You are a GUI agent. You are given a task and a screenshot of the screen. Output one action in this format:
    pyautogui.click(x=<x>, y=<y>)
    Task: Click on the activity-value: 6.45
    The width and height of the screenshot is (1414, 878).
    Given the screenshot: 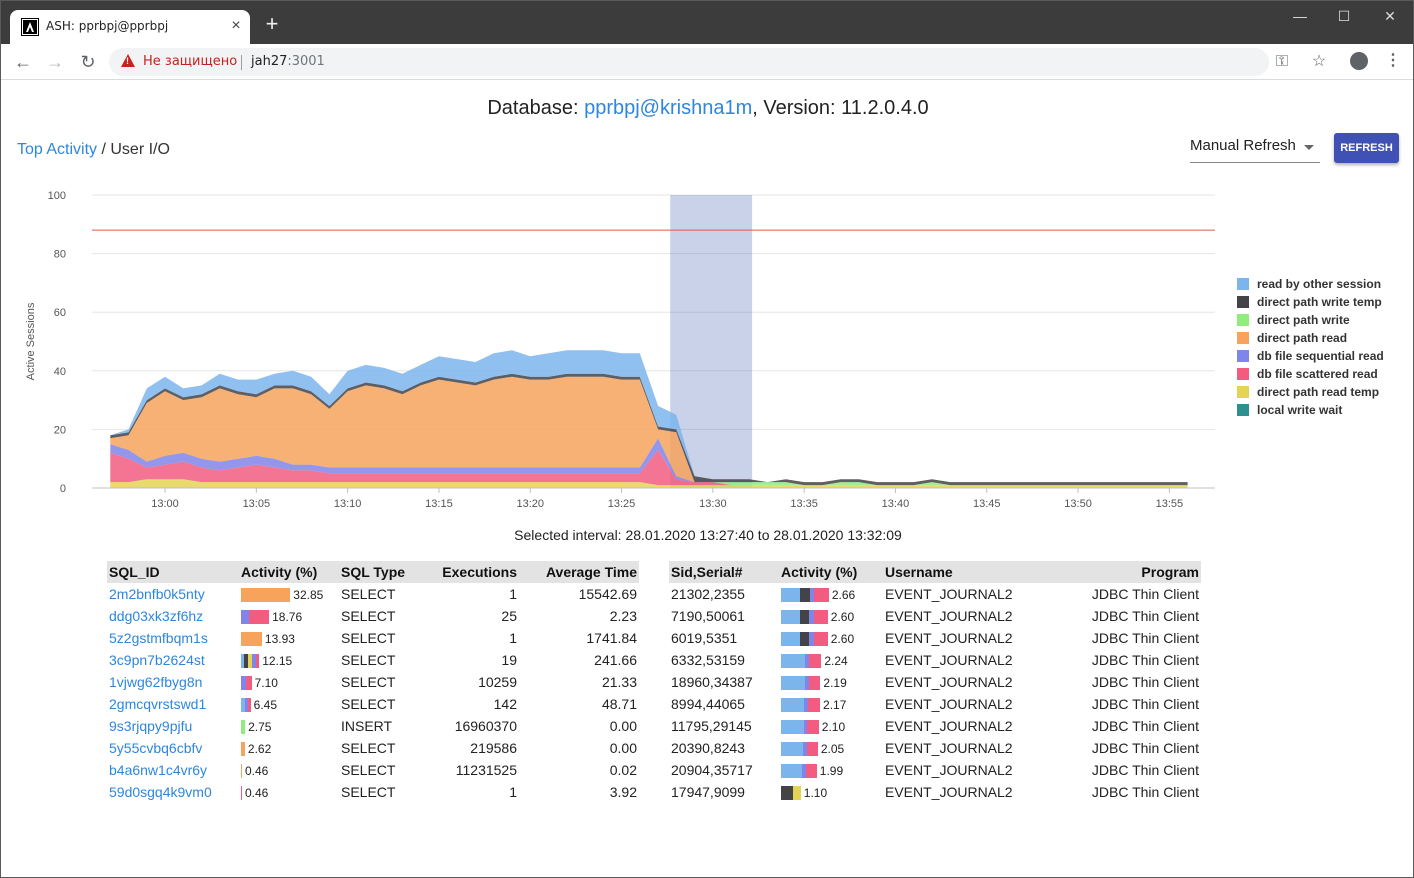 What is the action you would take?
    pyautogui.click(x=265, y=705)
    